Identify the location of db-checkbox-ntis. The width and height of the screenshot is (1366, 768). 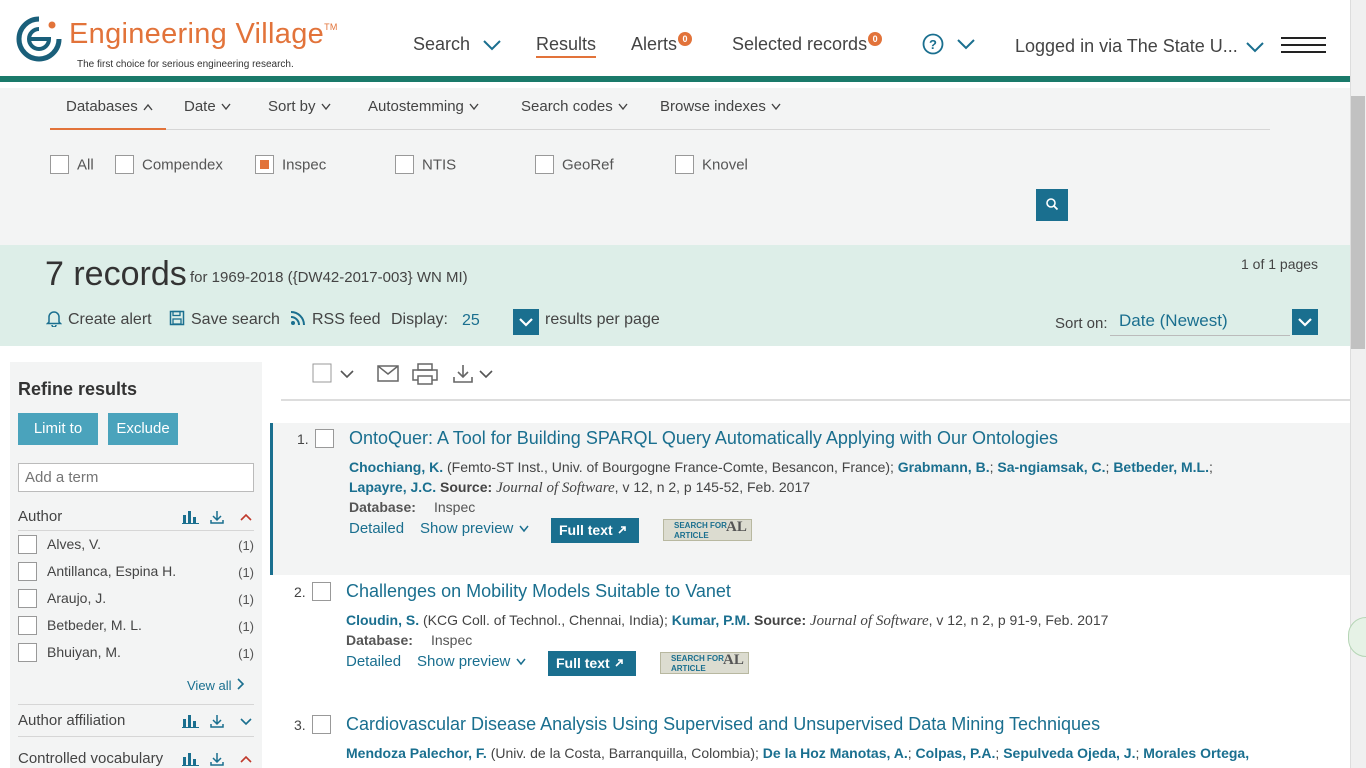
(404, 164).